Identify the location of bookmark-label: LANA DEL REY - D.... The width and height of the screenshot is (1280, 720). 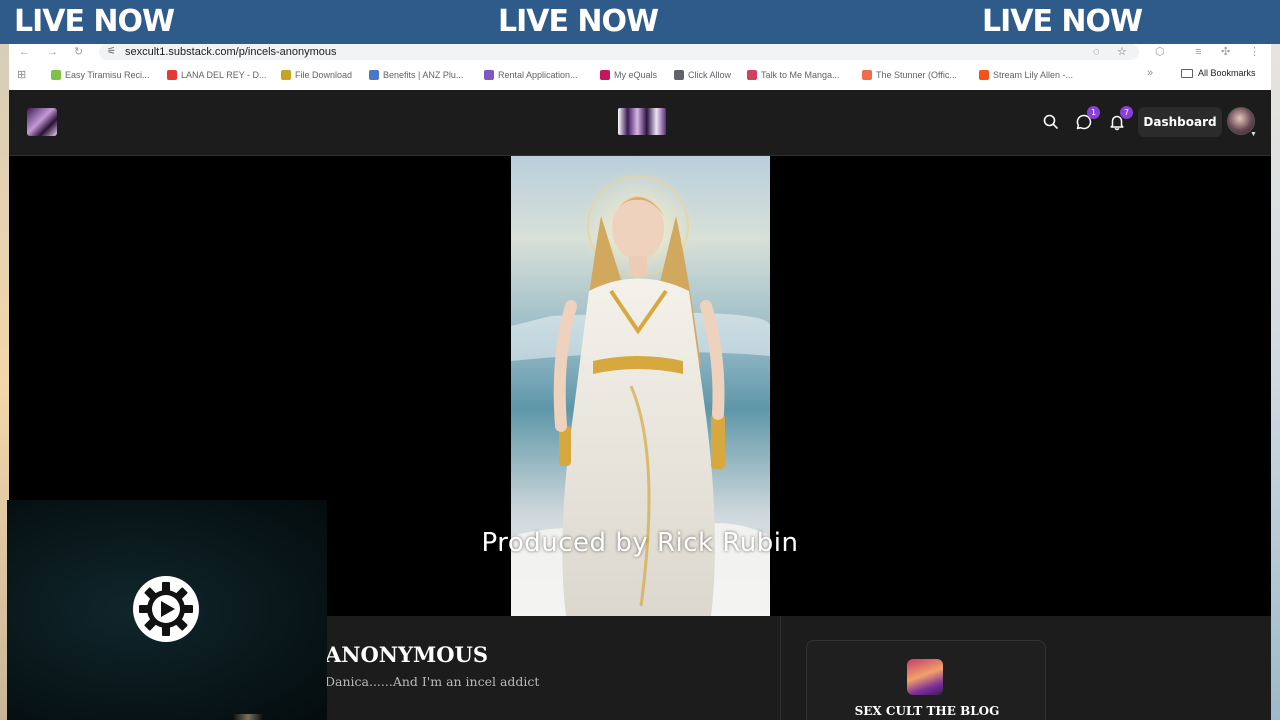
(224, 75).